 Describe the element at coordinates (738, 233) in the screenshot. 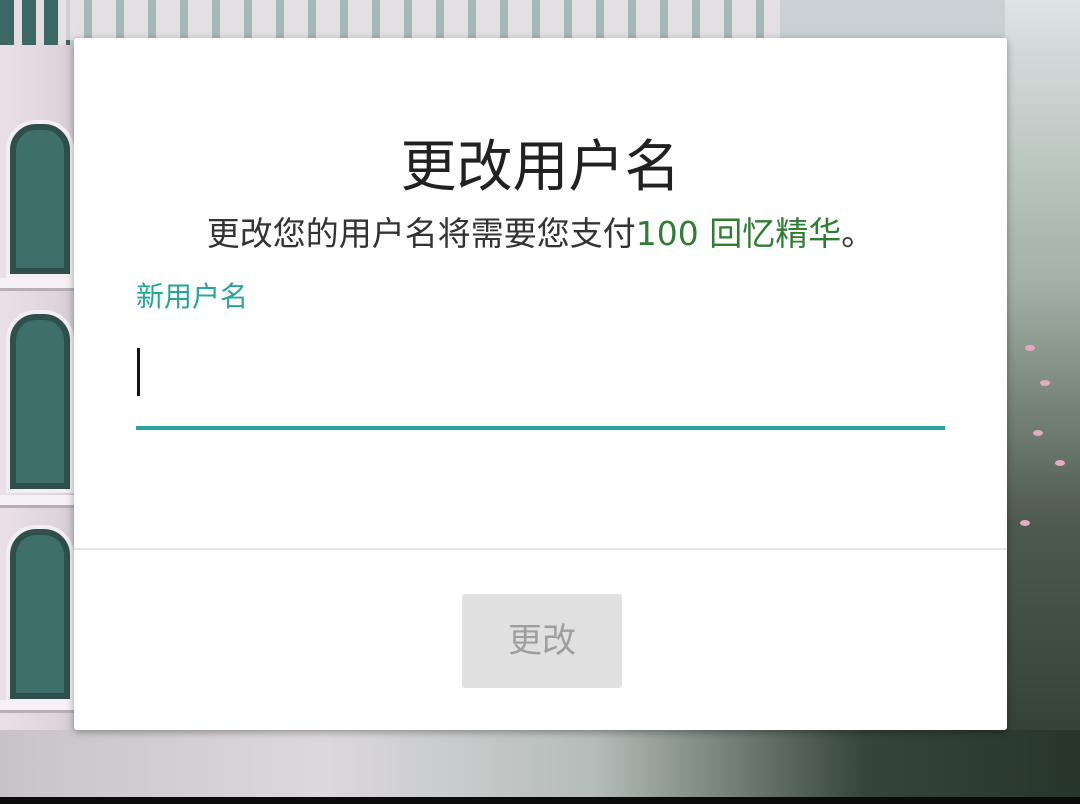

I see `cost-amount: 100 回忆精华` at that location.